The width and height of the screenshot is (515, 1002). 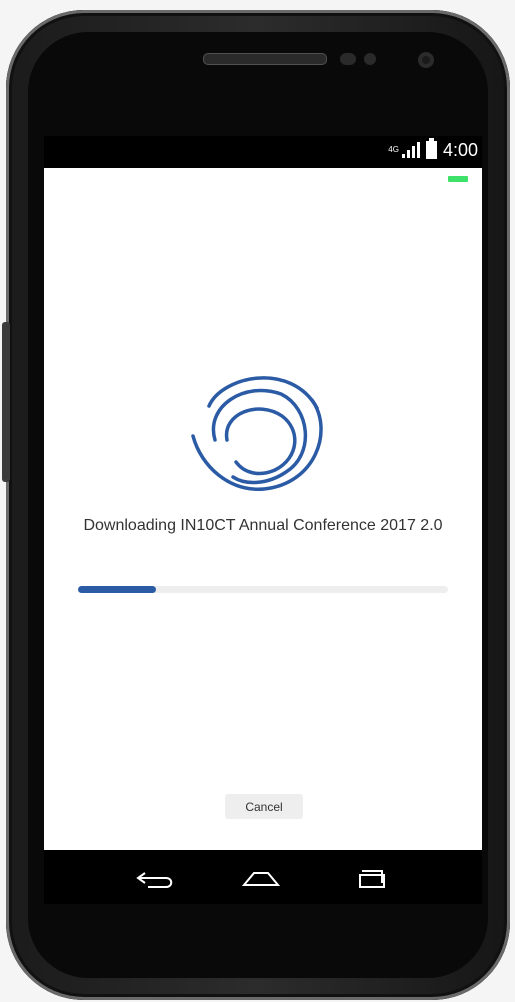 I want to click on battery-icon, so click(x=431, y=148).